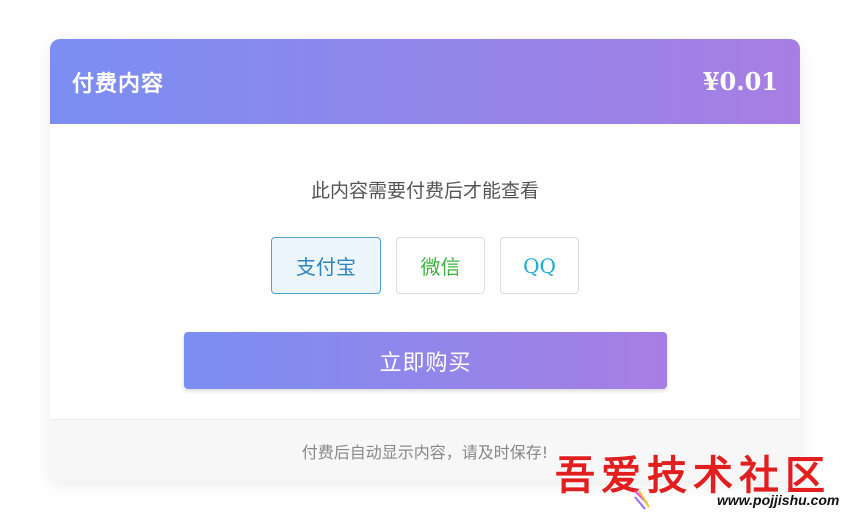 The height and width of the screenshot is (525, 854). What do you see at coordinates (778, 500) in the screenshot?
I see `watermark-url: www.pojjishu.com` at bounding box center [778, 500].